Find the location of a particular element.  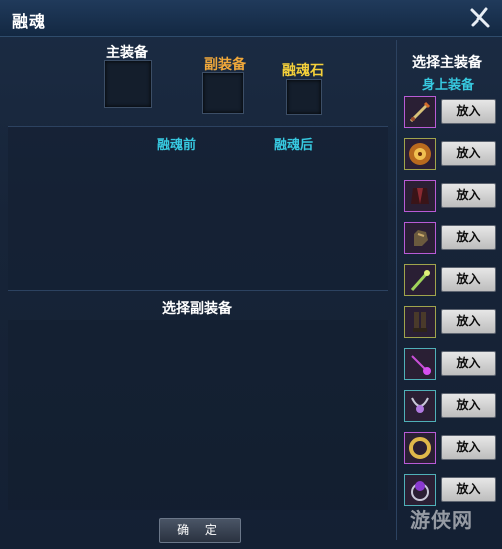

close-button is located at coordinates (480, 18).